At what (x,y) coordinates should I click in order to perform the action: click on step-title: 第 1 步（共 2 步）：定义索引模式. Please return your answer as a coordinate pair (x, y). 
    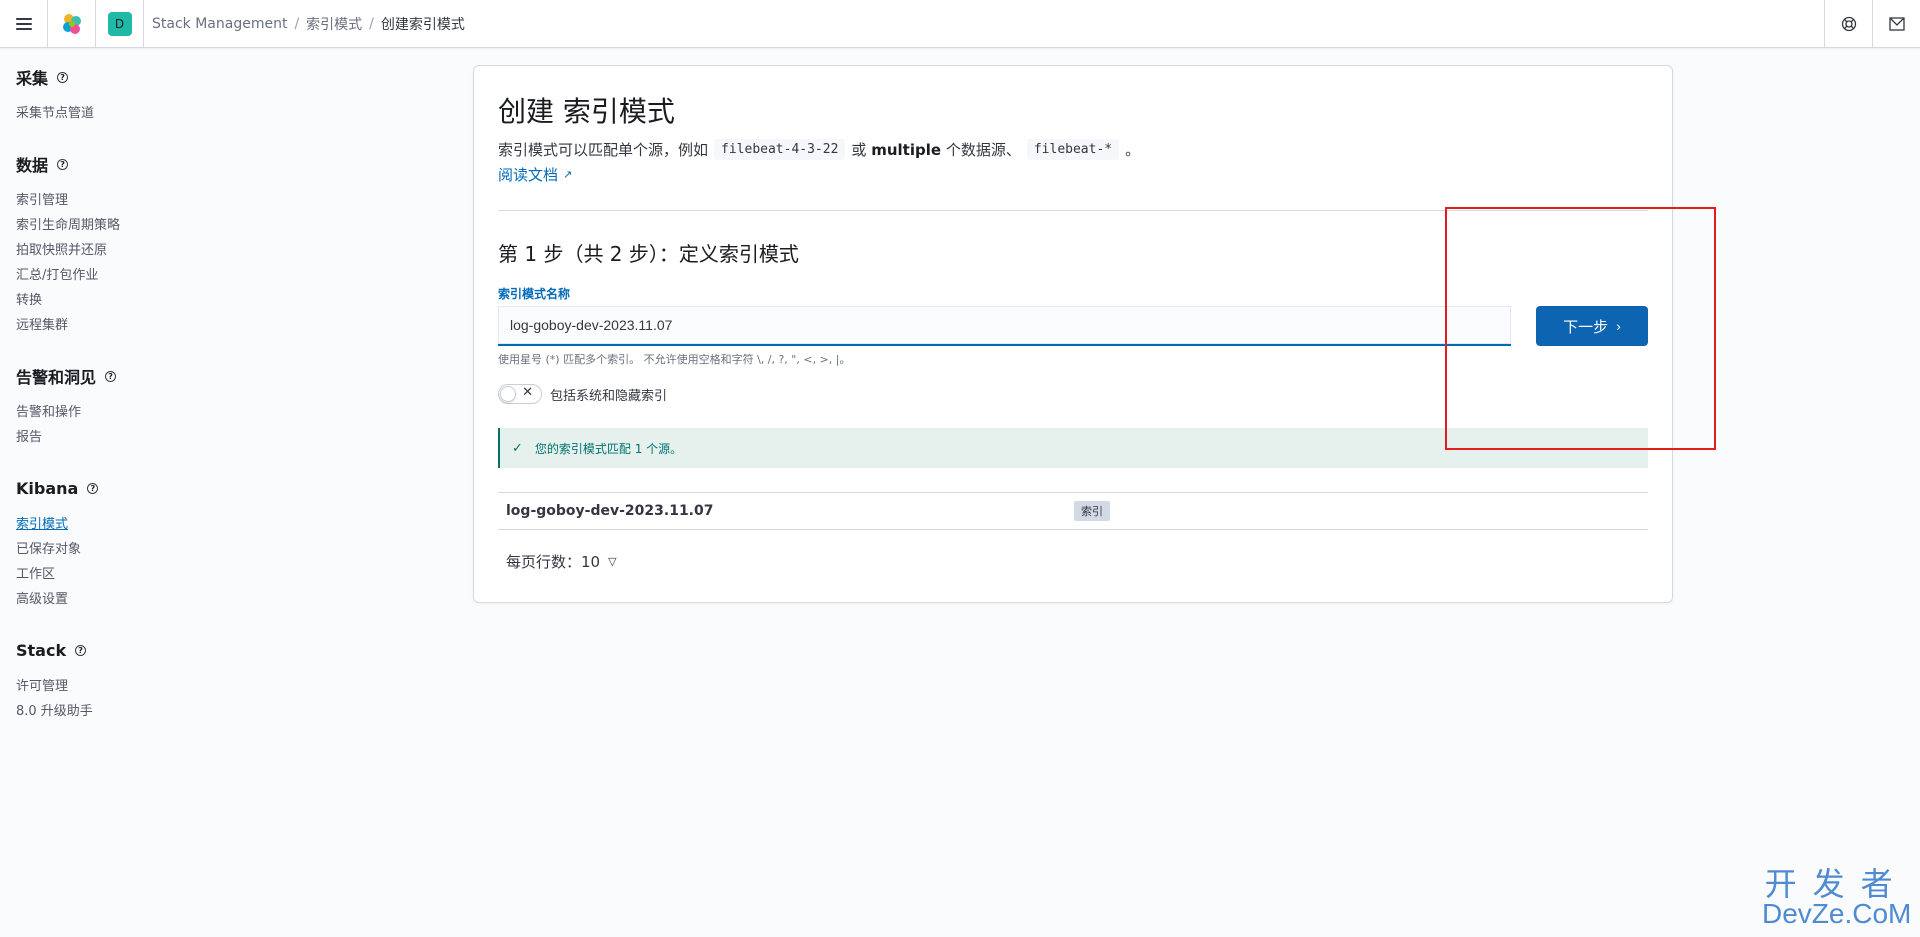
    Looking at the image, I should click on (648, 254).